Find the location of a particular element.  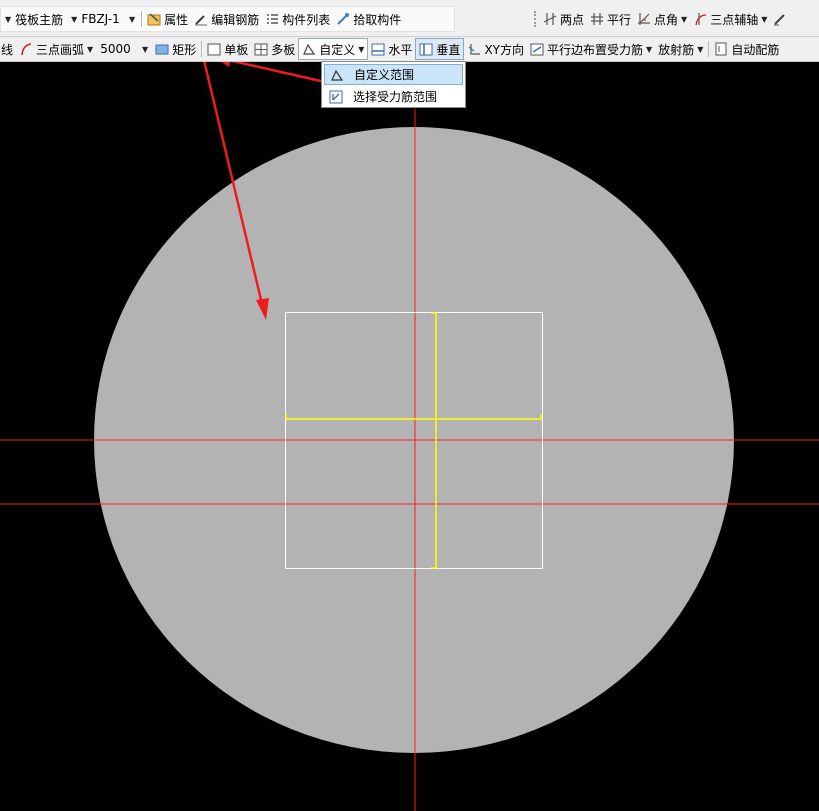

horizontal-icon is located at coordinates (378, 49).